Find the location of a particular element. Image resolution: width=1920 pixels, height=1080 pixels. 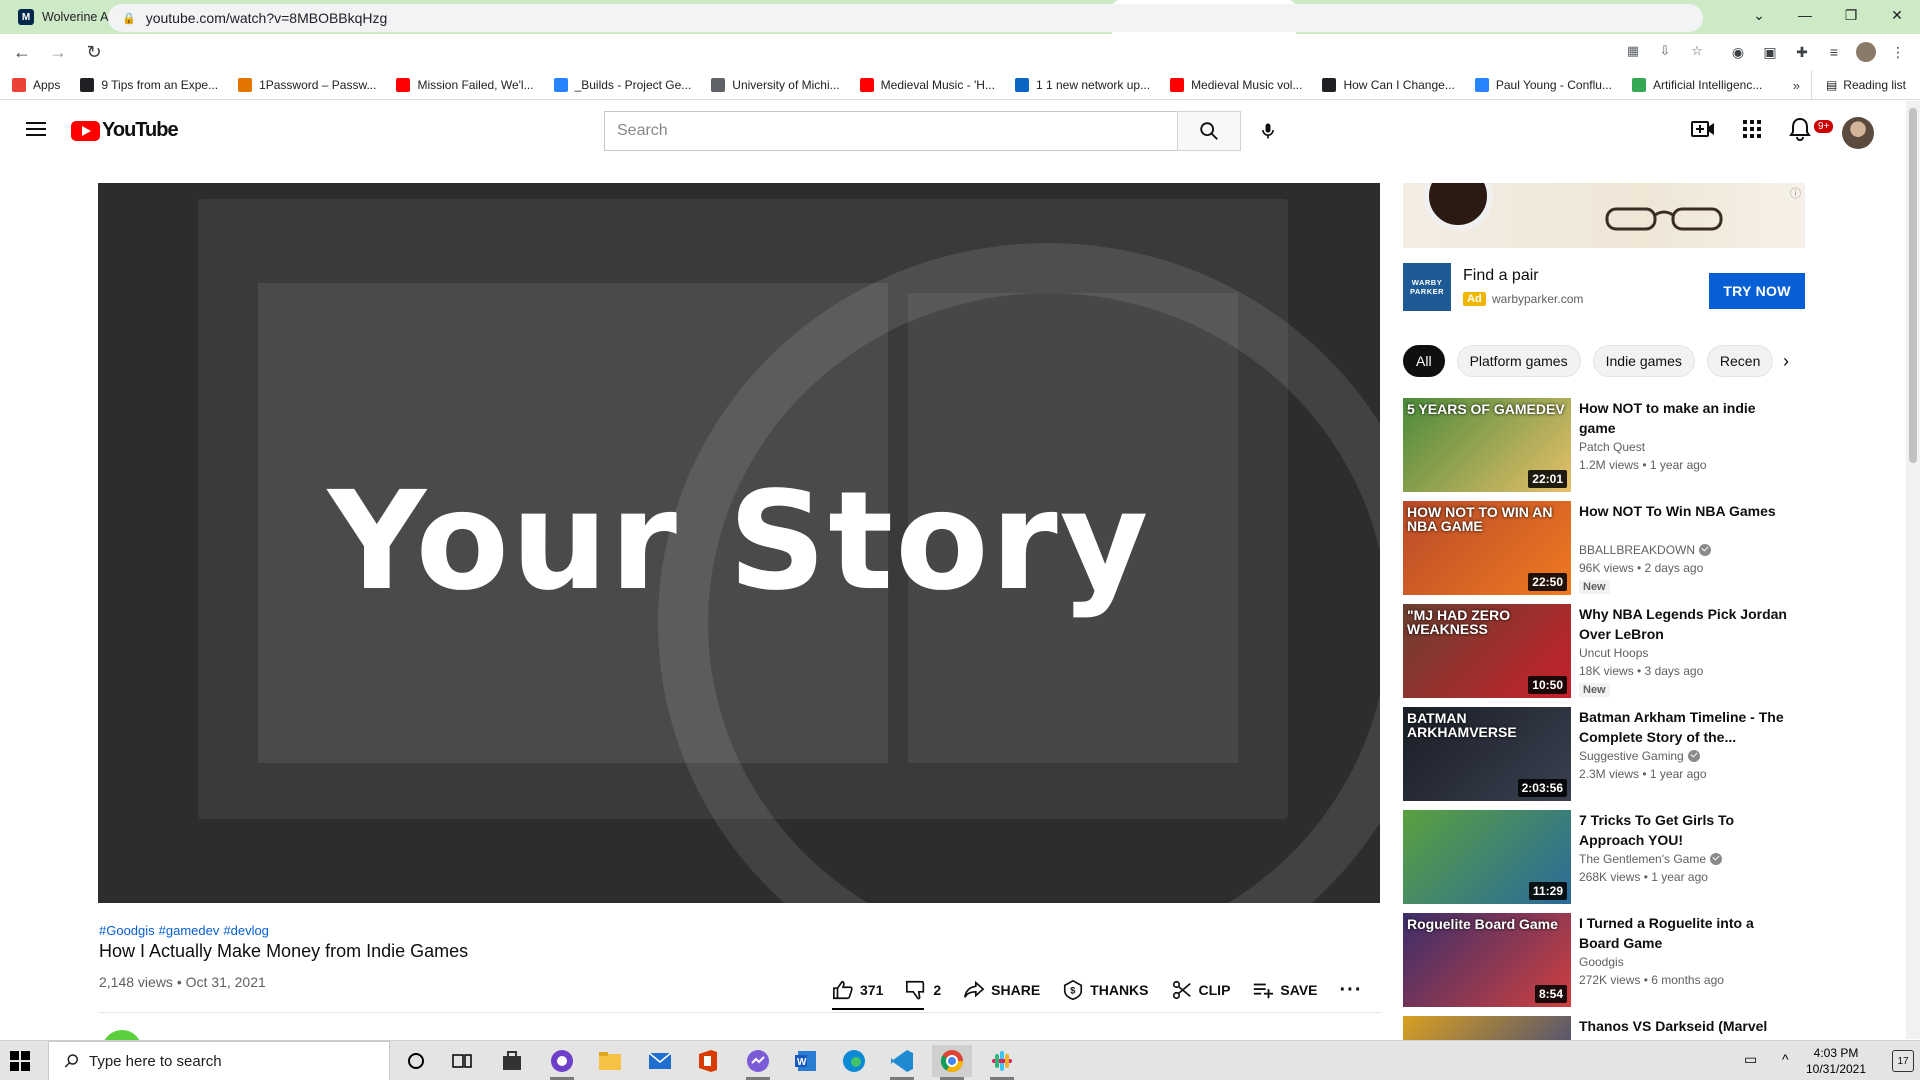

edge-icon is located at coordinates (854, 1061).